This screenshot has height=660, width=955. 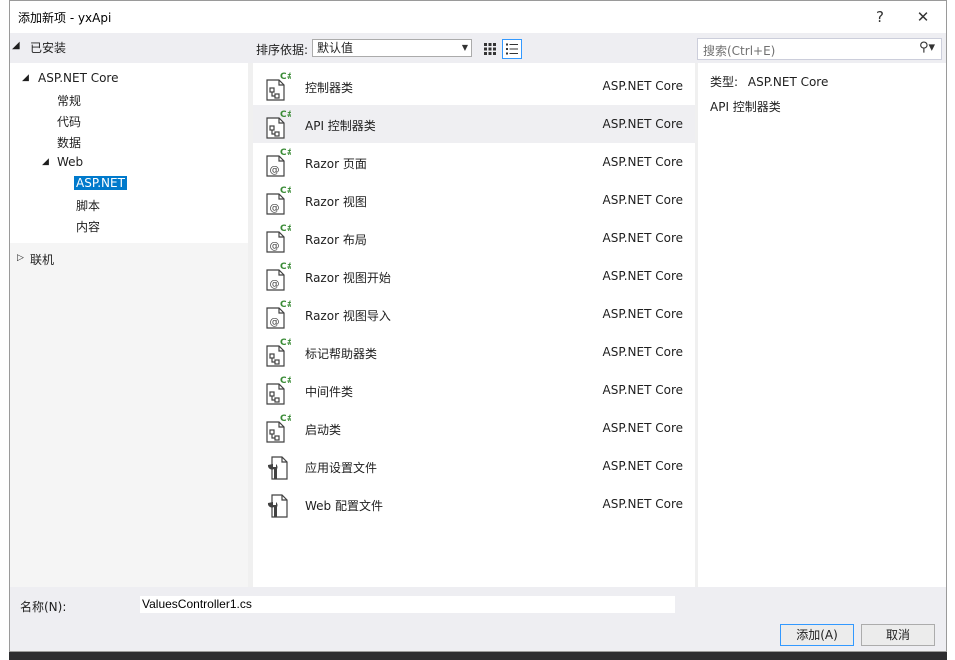 What do you see at coordinates (341, 354) in the screenshot?
I see `template-name: 标记帮助器类` at bounding box center [341, 354].